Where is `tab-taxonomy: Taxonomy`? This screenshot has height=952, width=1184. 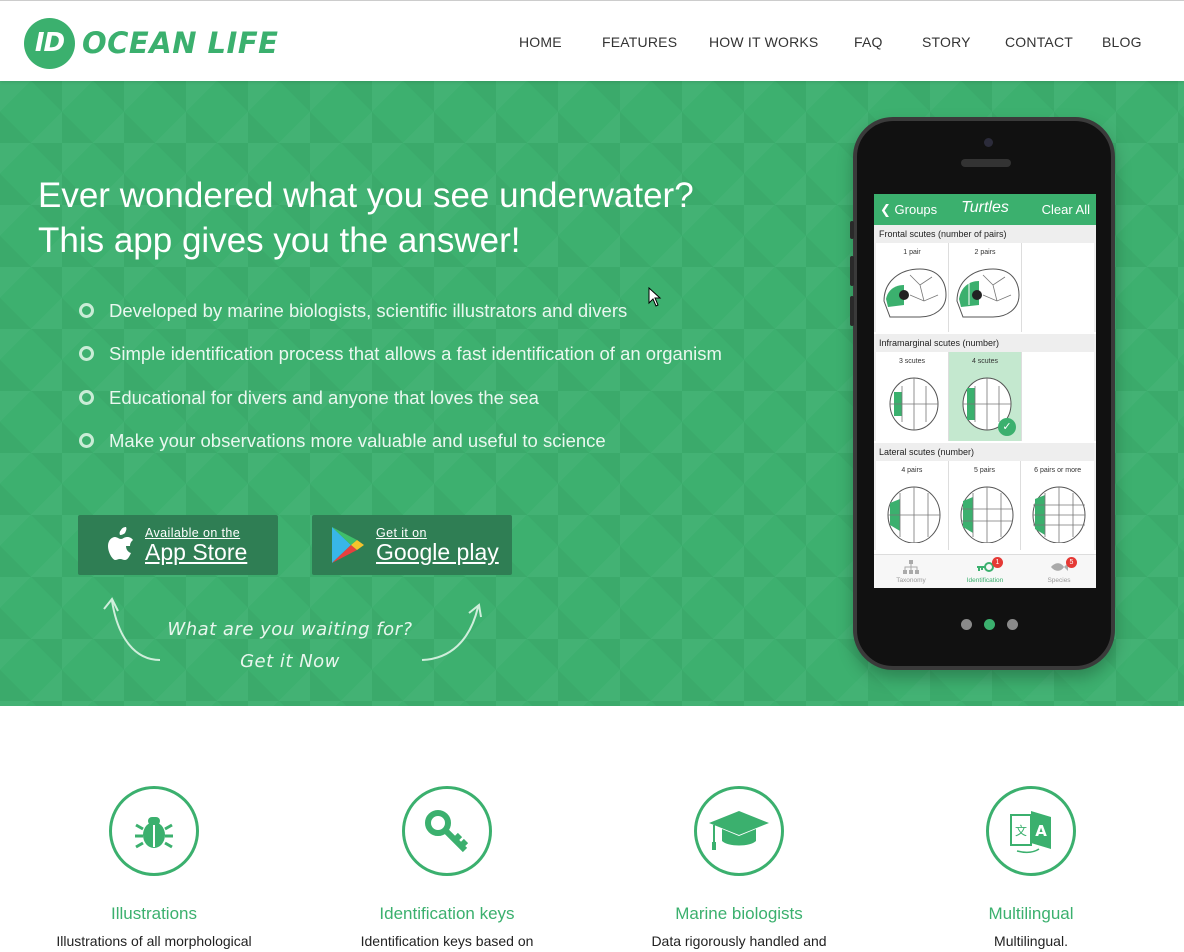
tab-taxonomy: Taxonomy is located at coordinates (911, 571).